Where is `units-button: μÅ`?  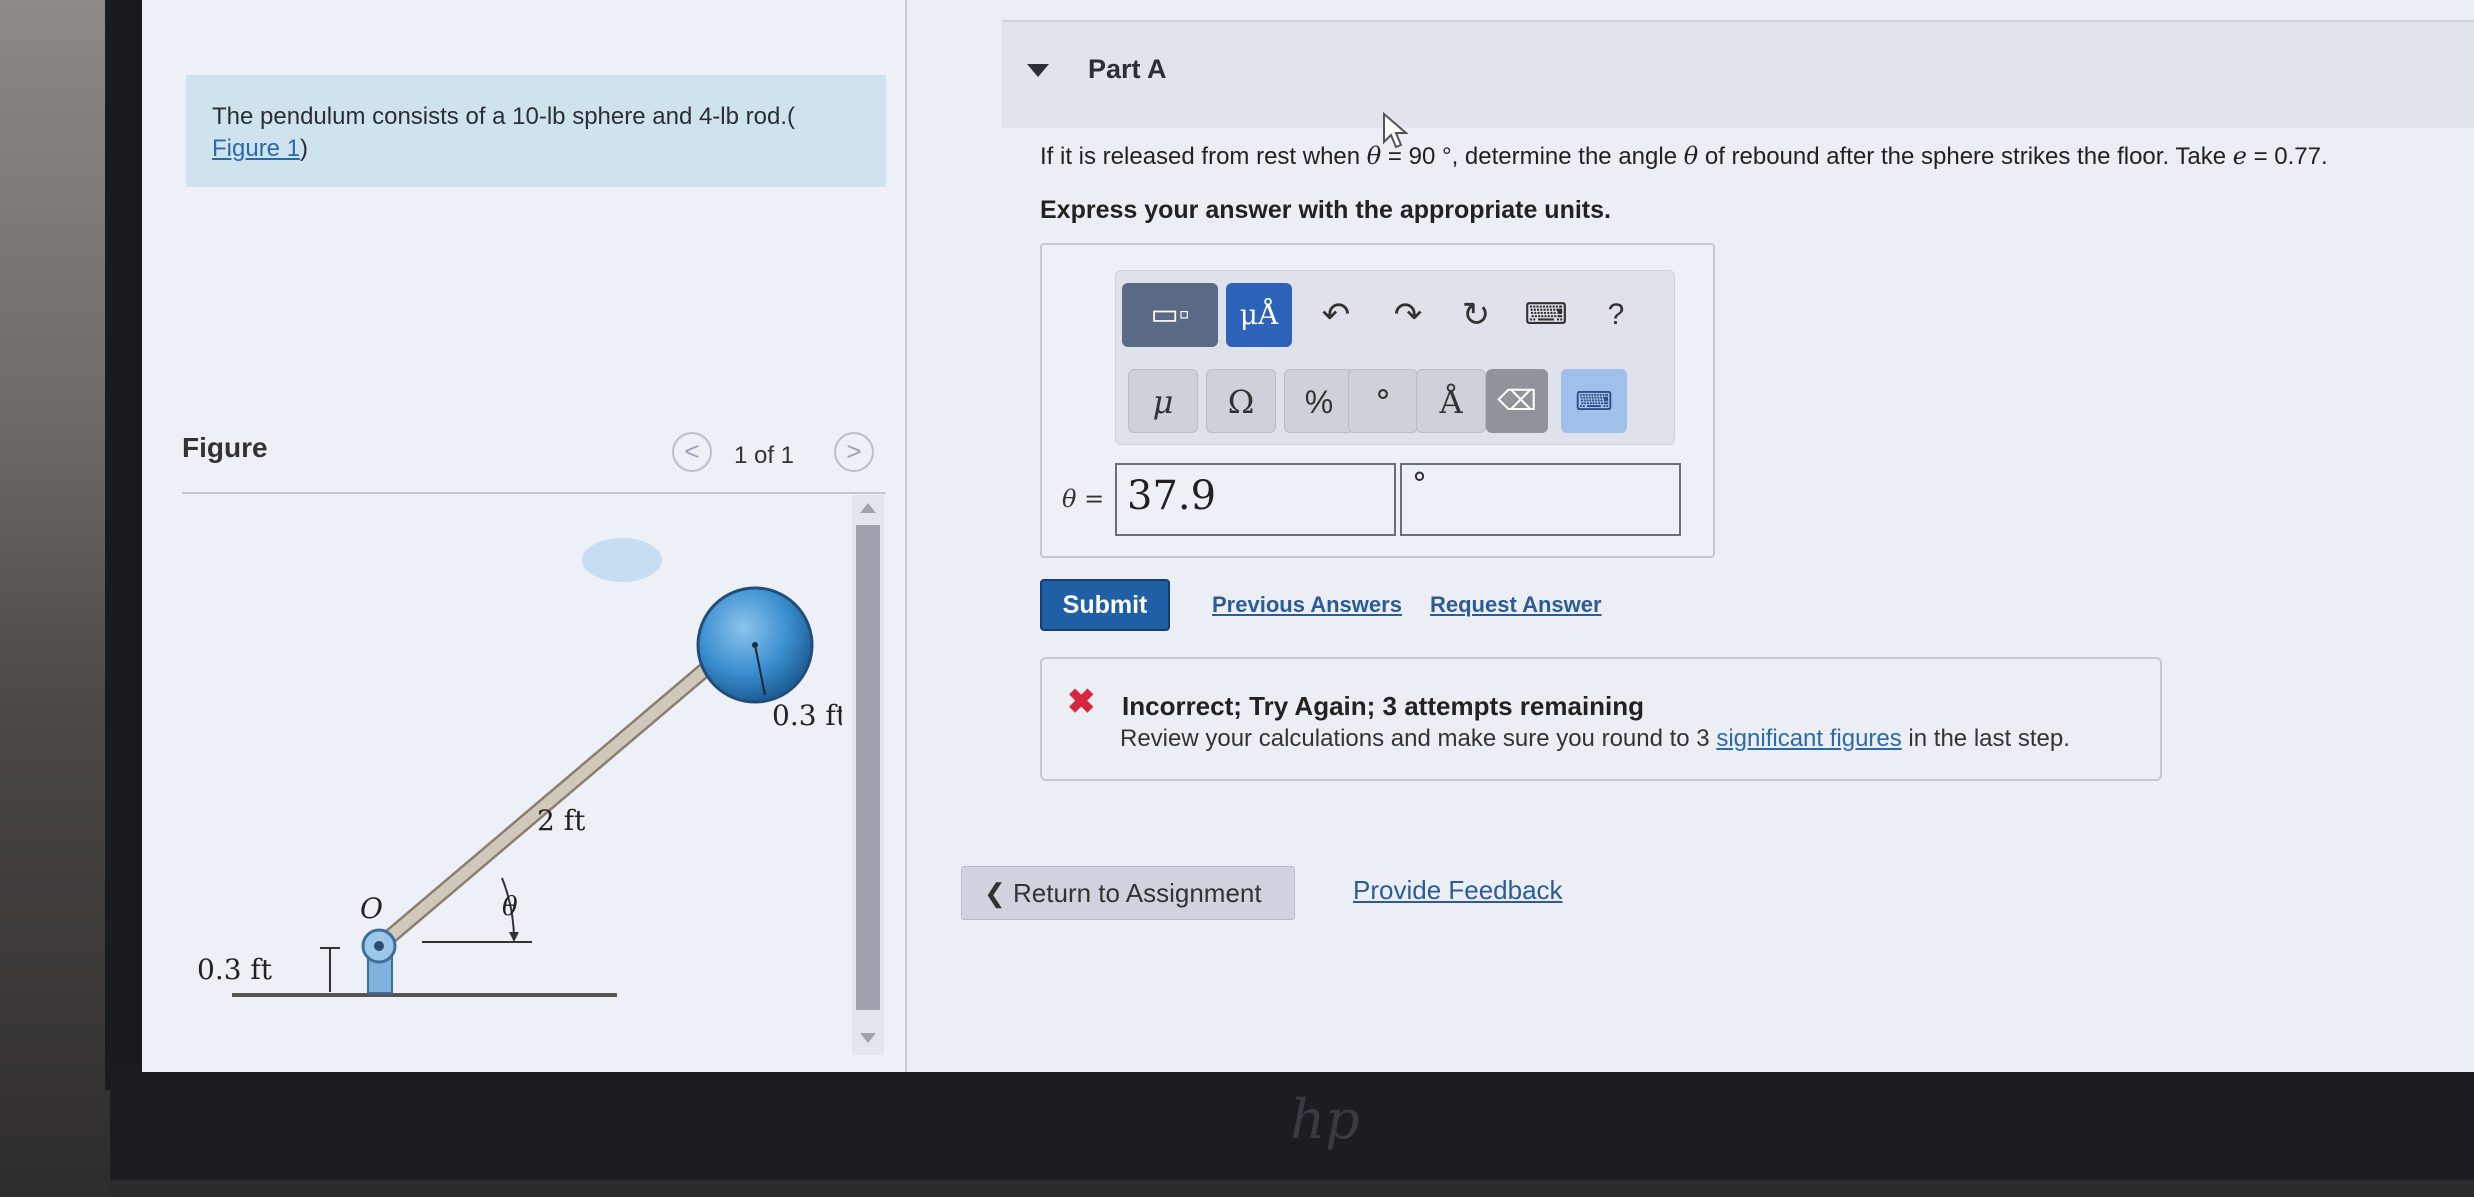 units-button: μÅ is located at coordinates (1259, 315).